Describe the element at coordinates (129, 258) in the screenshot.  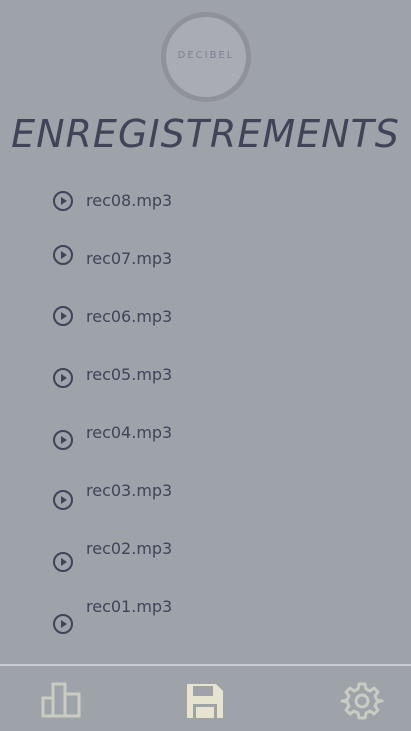
I see `recording-name: rec07.mp3` at that location.